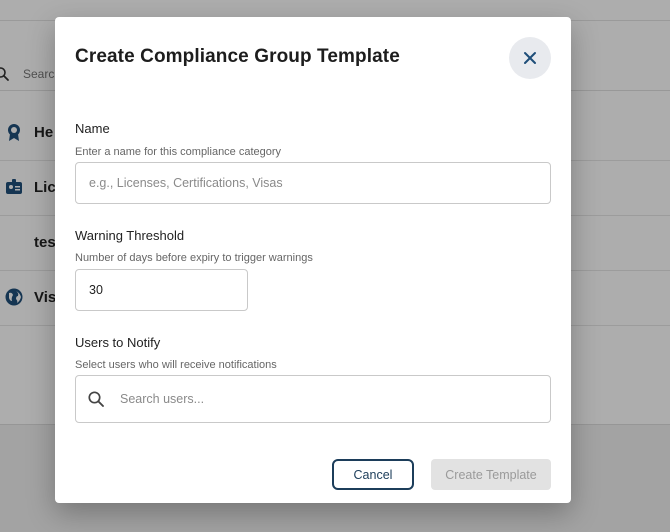 The width and height of the screenshot is (670, 532). I want to click on users-search-field, so click(313, 399).